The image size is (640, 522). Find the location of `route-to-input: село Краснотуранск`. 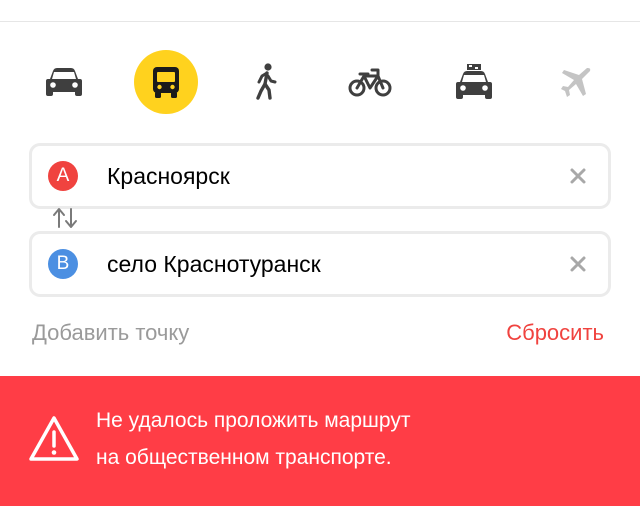

route-to-input: село Краснотуранск is located at coordinates (214, 264).